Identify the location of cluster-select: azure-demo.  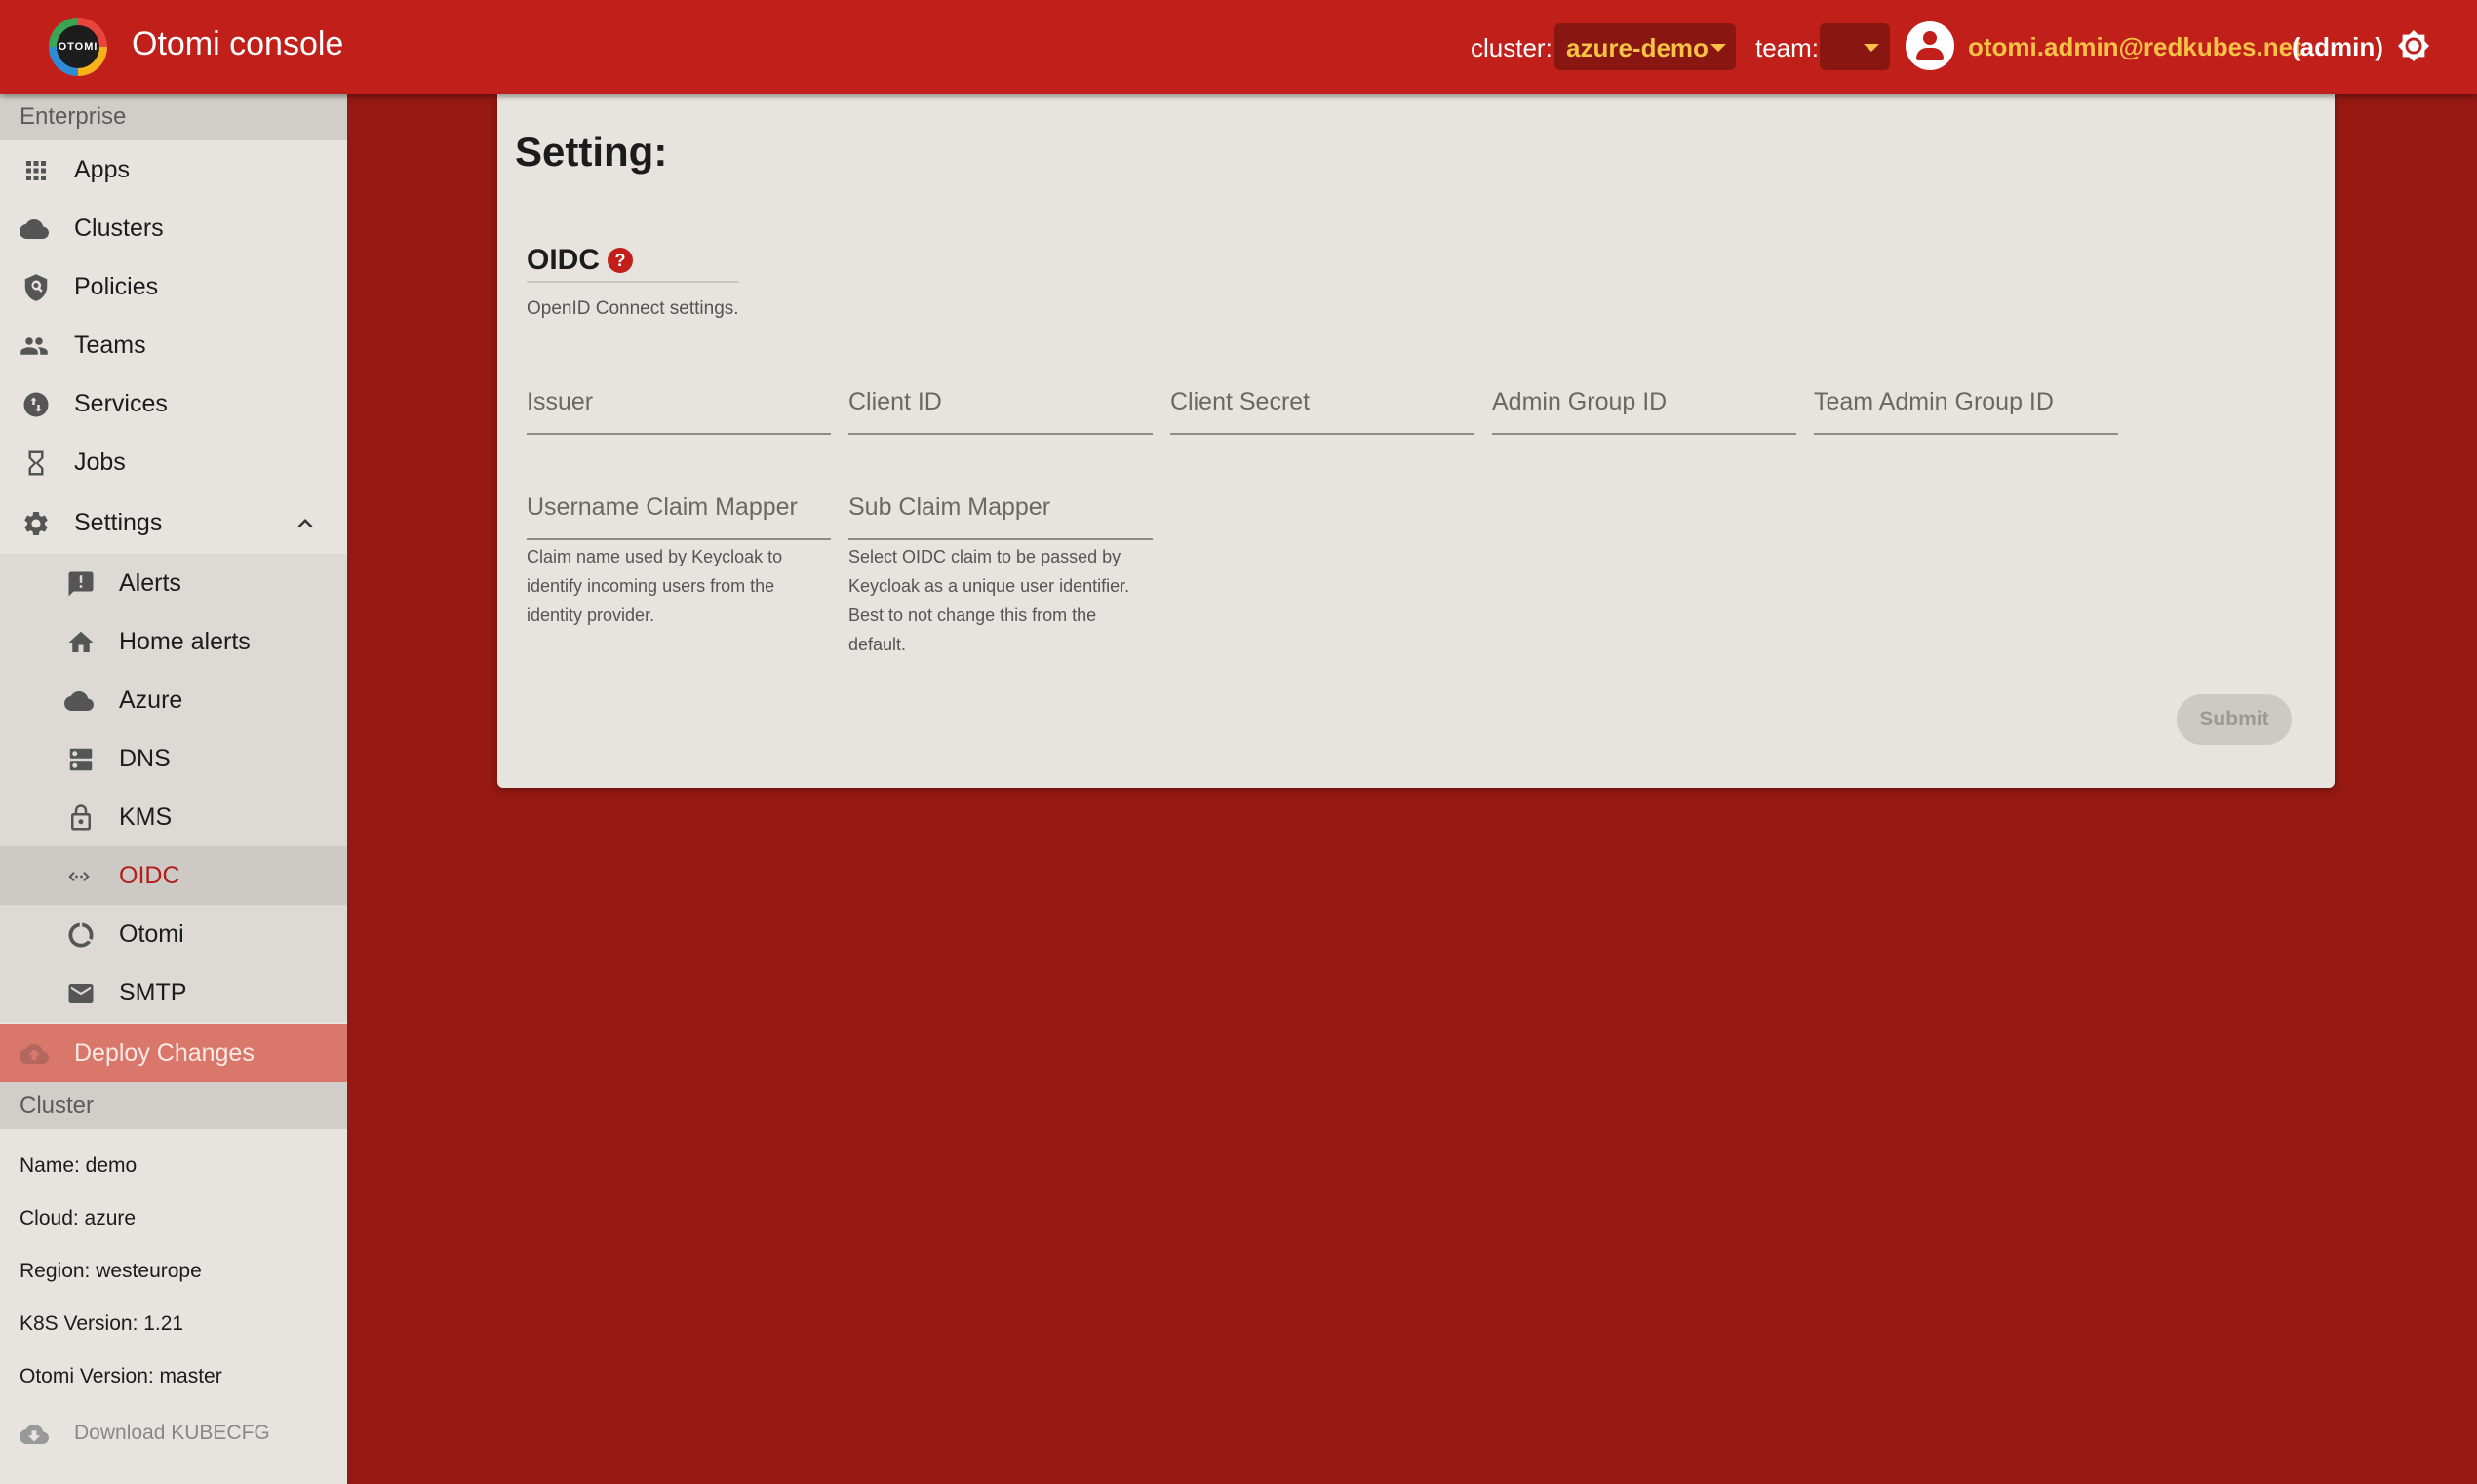
(1645, 46).